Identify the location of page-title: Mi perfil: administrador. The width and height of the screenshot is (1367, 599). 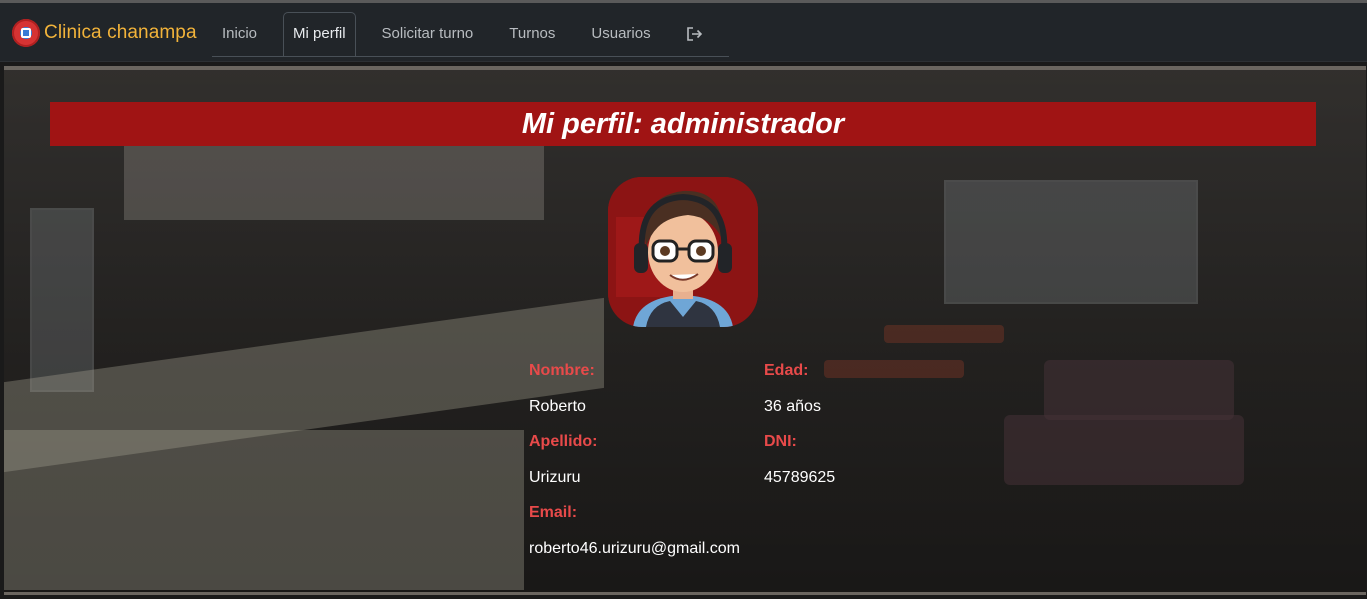
(683, 123).